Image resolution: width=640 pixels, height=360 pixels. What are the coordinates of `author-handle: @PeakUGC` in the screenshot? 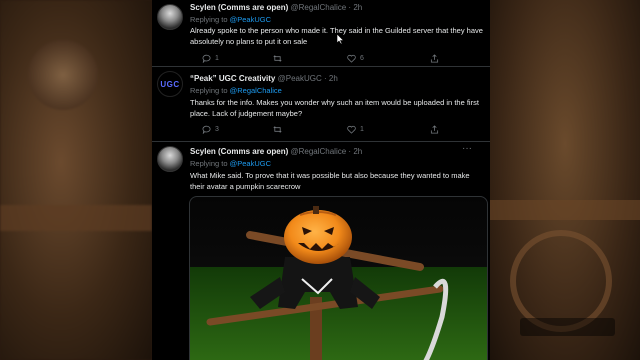 It's located at (300, 78).